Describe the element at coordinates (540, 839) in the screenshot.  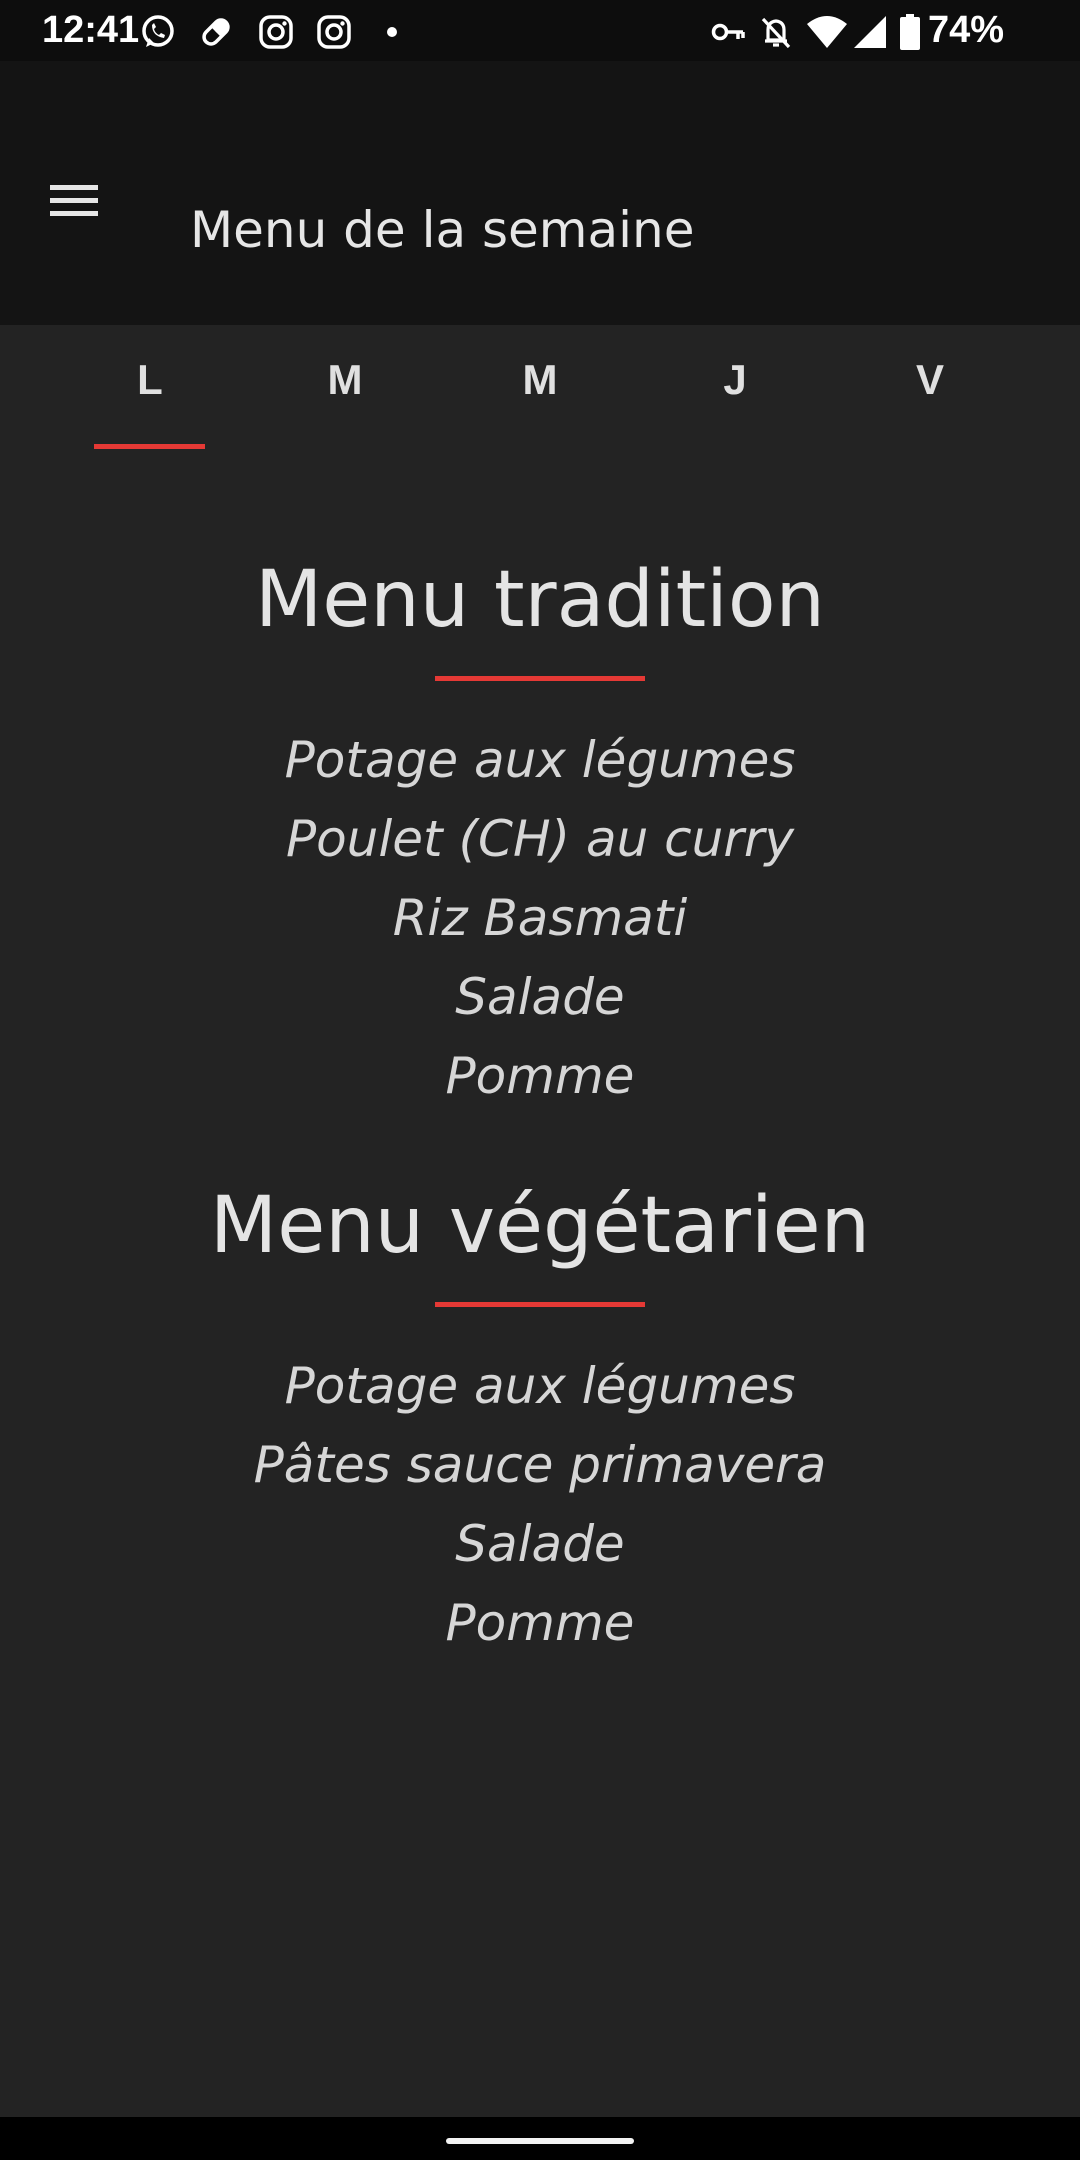
I see `dish-item: Poulet (CH) au curry` at that location.